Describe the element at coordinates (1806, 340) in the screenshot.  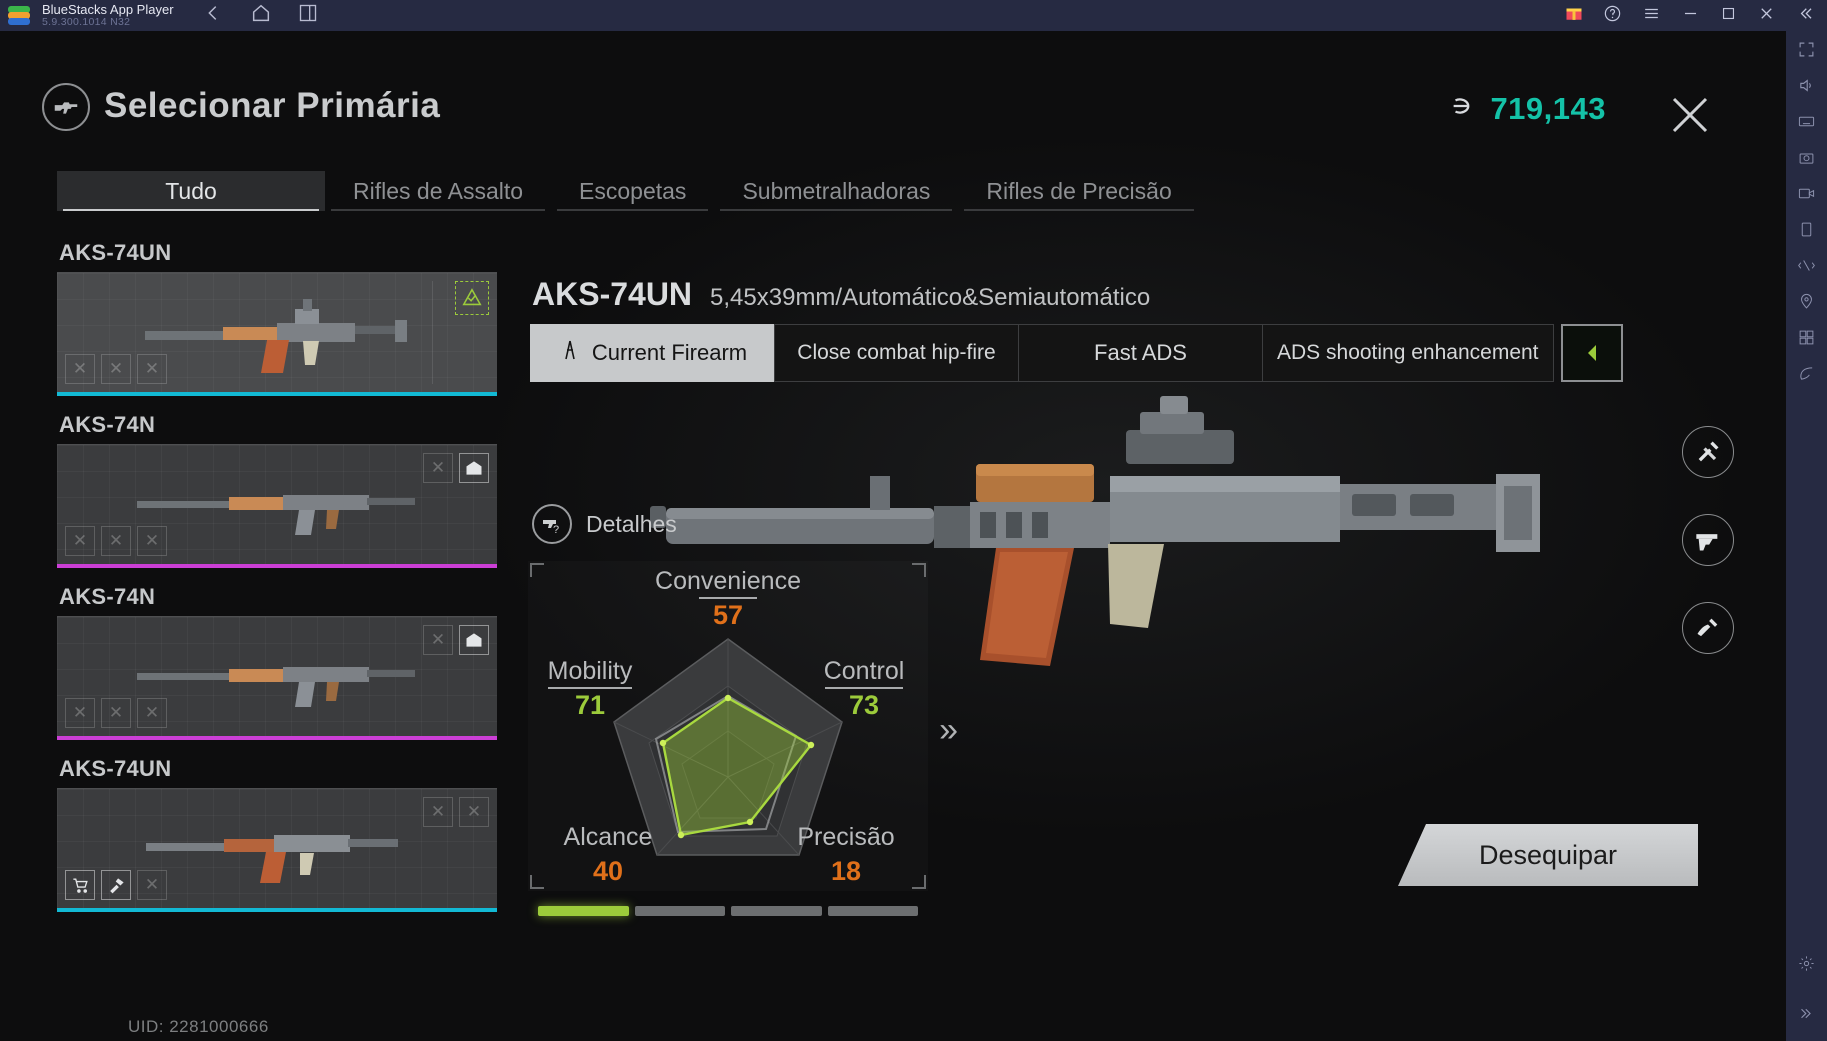
I see `multi-instance-sync-icon` at that location.